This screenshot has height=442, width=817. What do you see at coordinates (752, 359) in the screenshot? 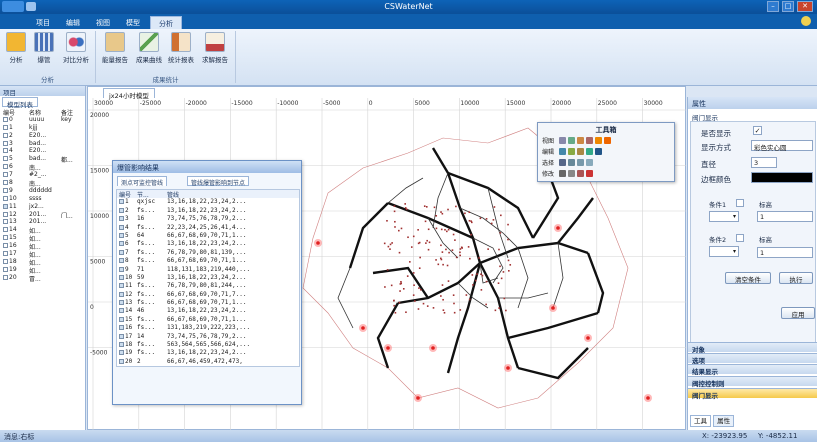
I see `accordion-options: 选项` at bounding box center [752, 359].